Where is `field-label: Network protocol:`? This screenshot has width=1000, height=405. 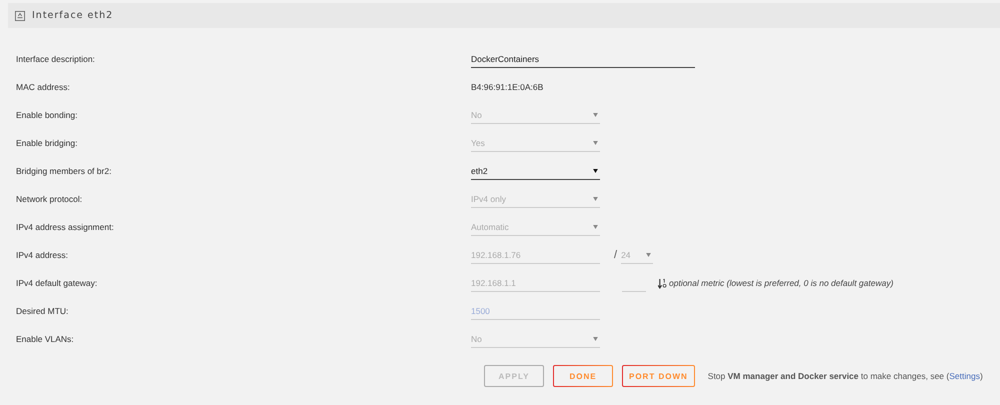
field-label: Network protocol: is located at coordinates (49, 199).